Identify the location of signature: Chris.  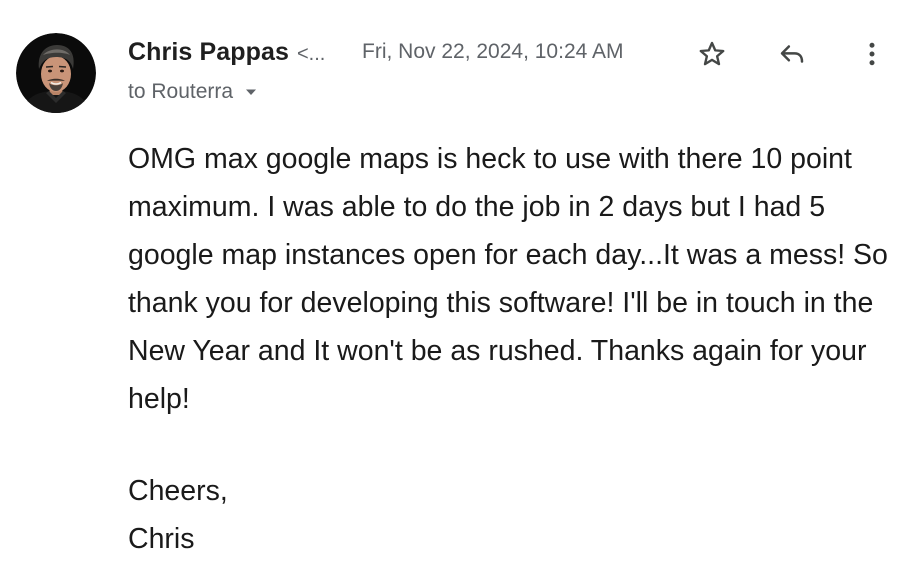
(161, 539).